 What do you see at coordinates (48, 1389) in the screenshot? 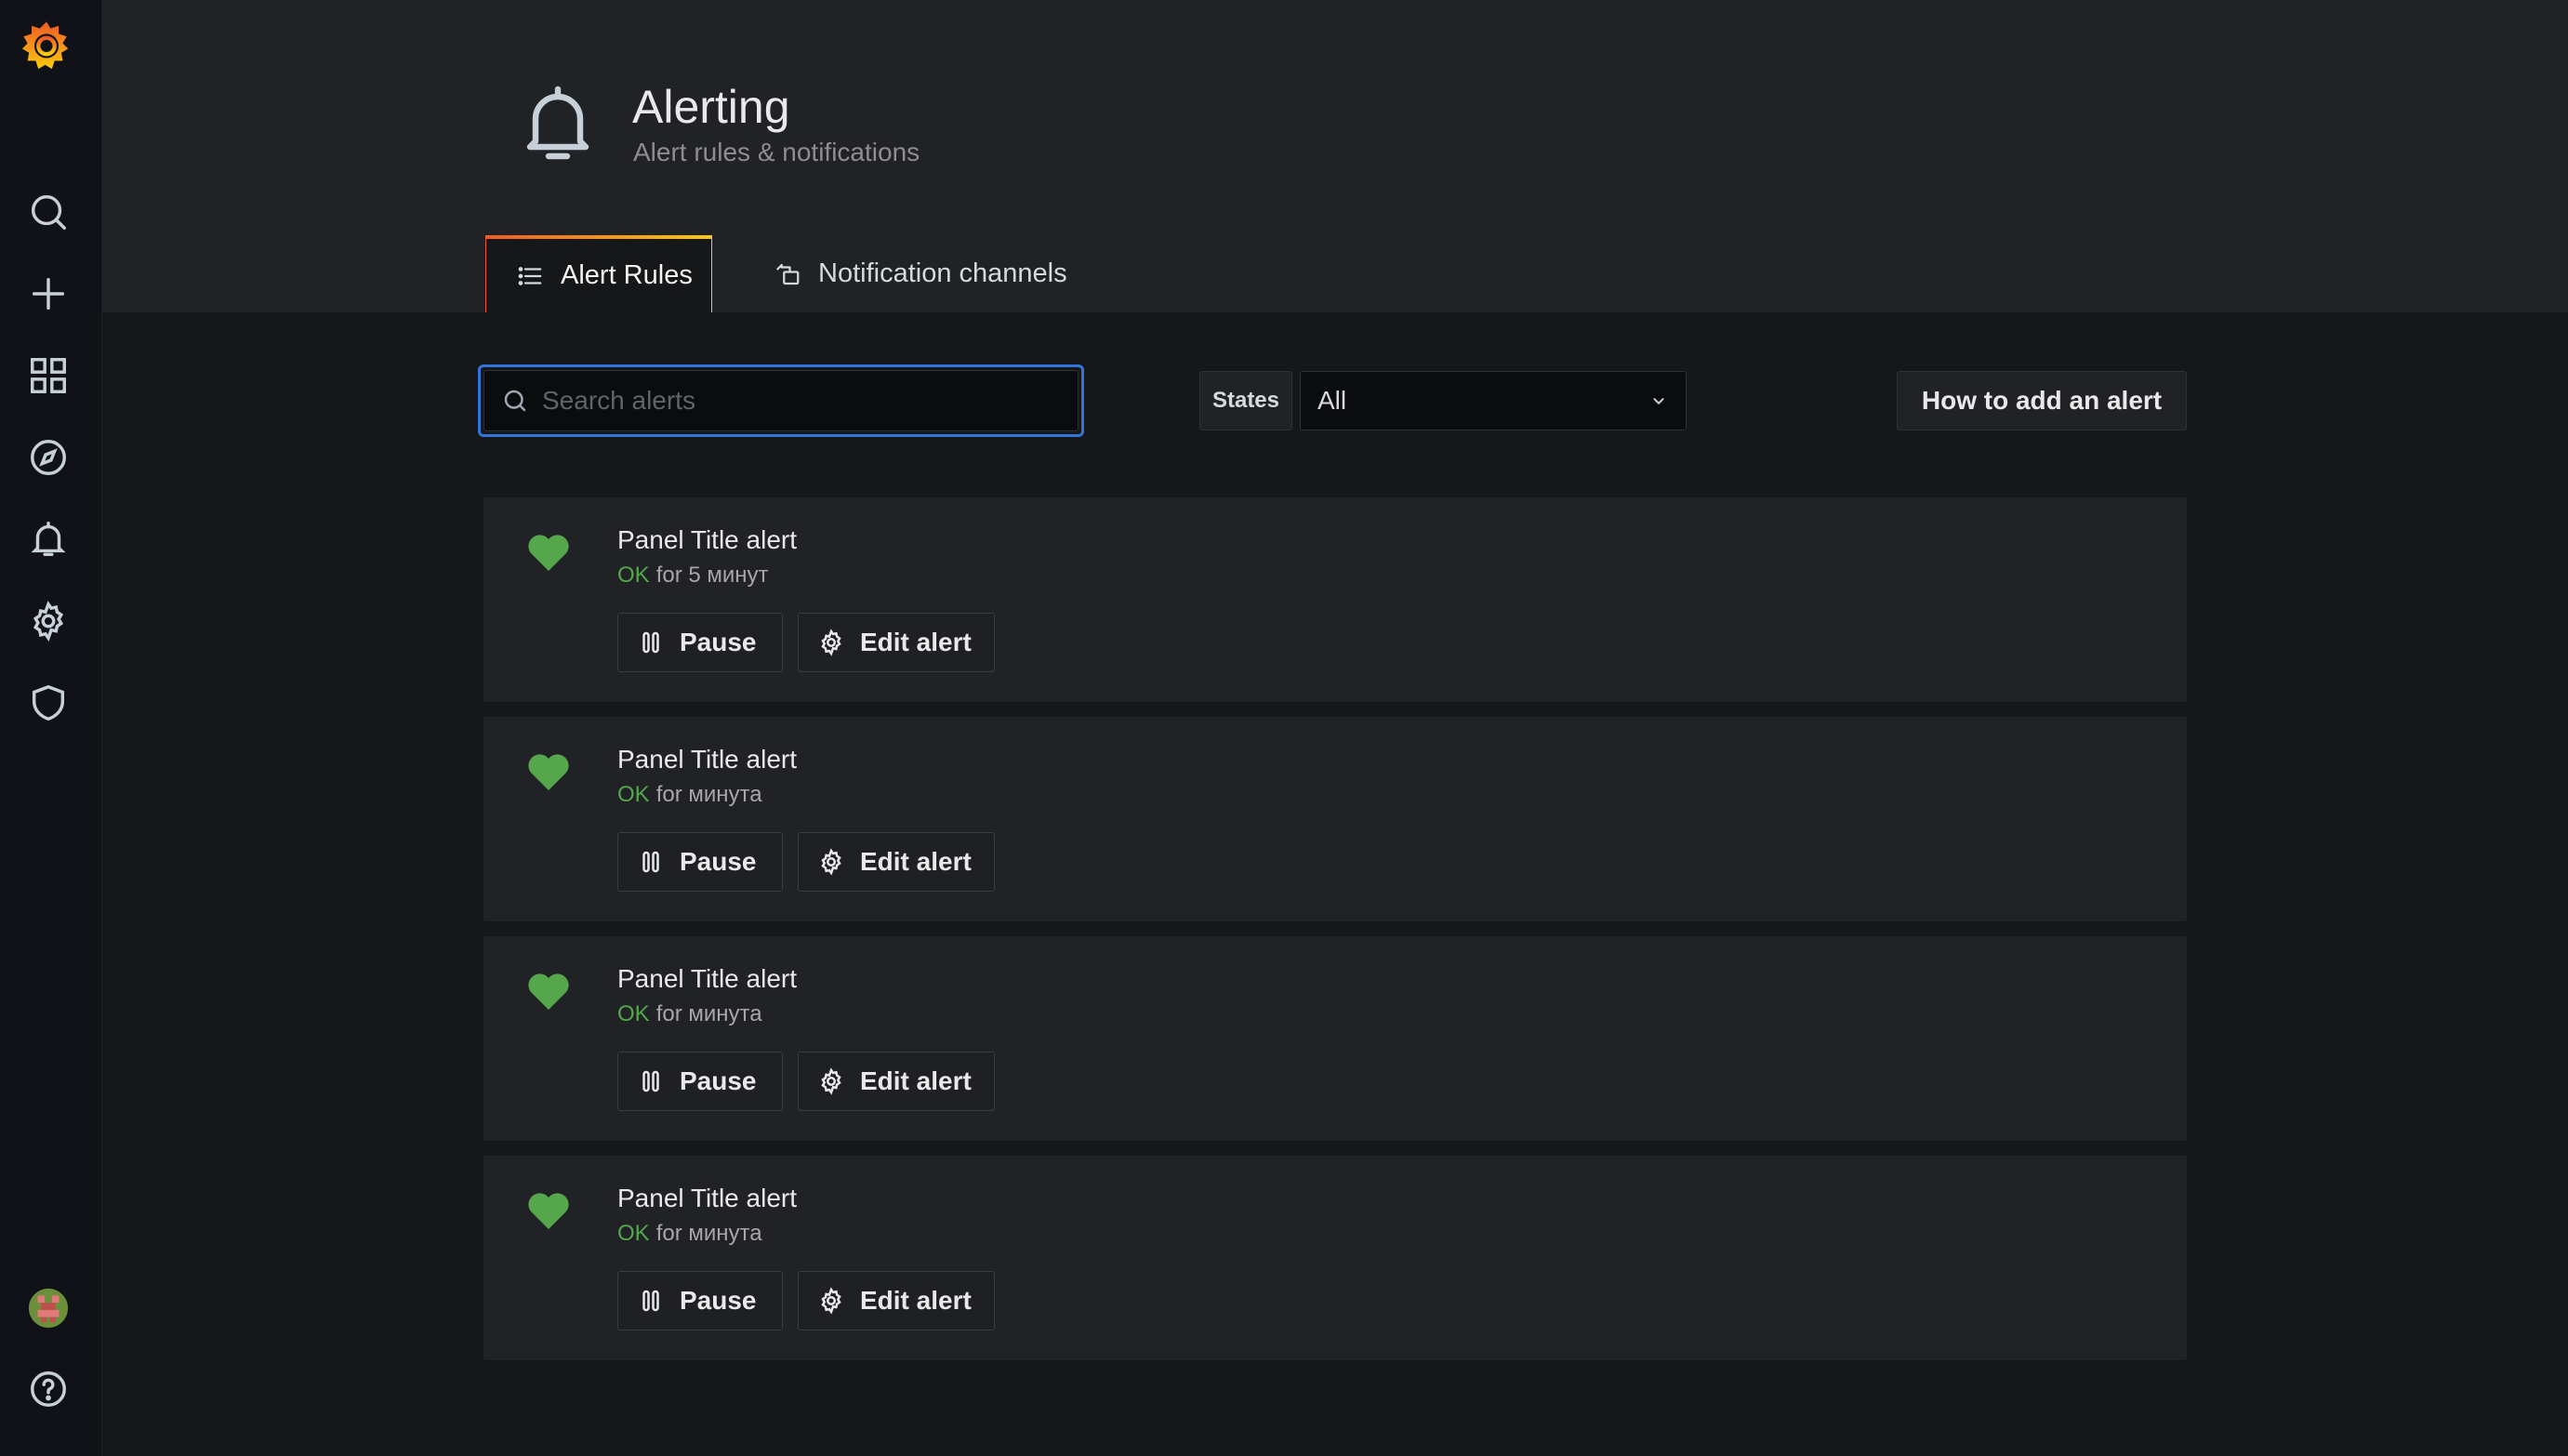
I see `help-icon` at bounding box center [48, 1389].